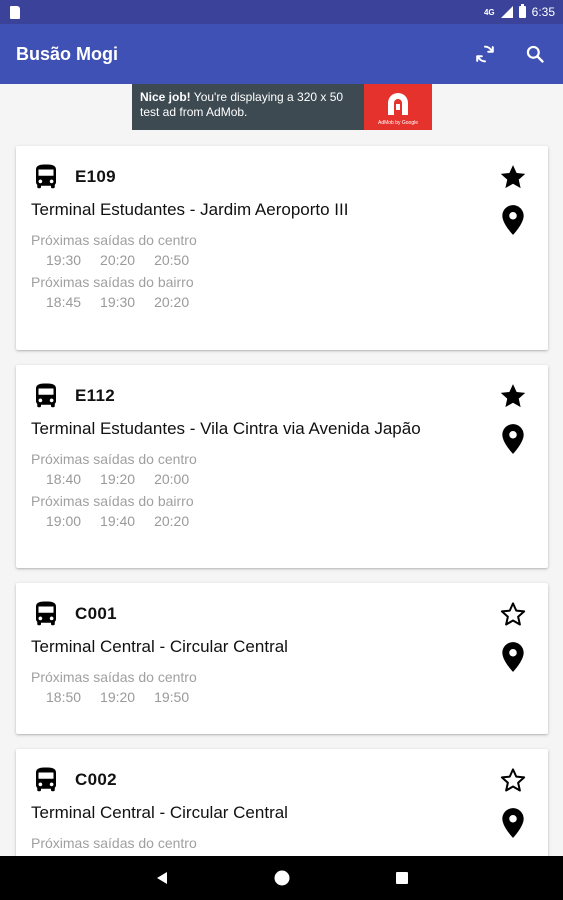 Image resolution: width=563 pixels, height=900 pixels. What do you see at coordinates (281, 12) in the screenshot?
I see `status-bar: 4G 6:35` at bounding box center [281, 12].